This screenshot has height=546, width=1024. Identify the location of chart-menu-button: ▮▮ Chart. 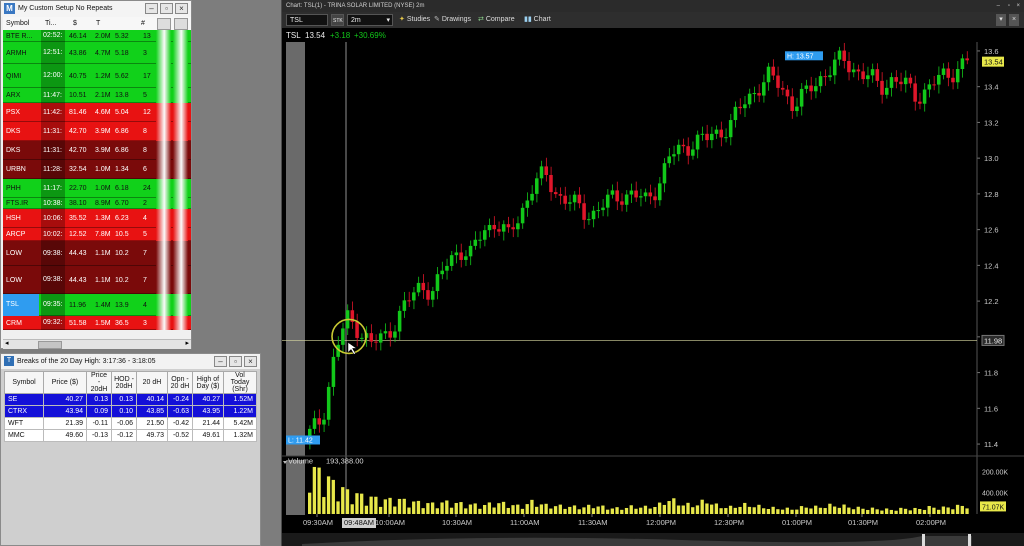
(537, 20).